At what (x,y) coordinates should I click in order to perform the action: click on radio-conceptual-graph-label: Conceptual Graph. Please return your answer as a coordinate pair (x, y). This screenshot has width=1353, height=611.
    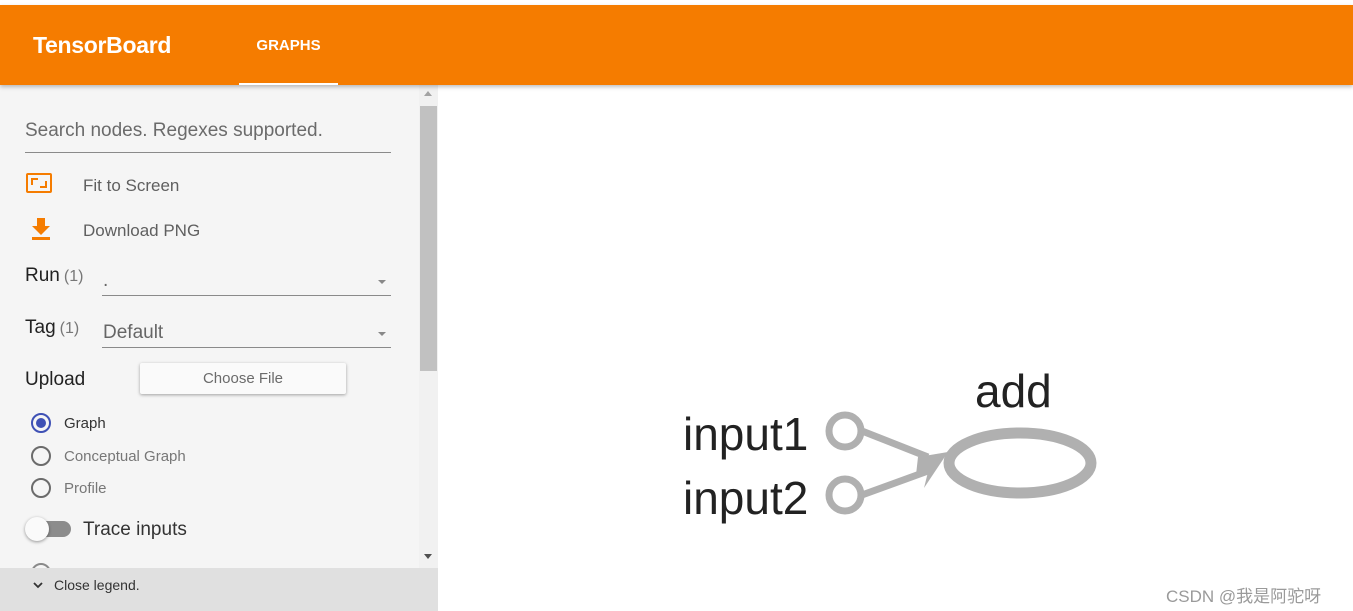
    Looking at the image, I should click on (125, 456).